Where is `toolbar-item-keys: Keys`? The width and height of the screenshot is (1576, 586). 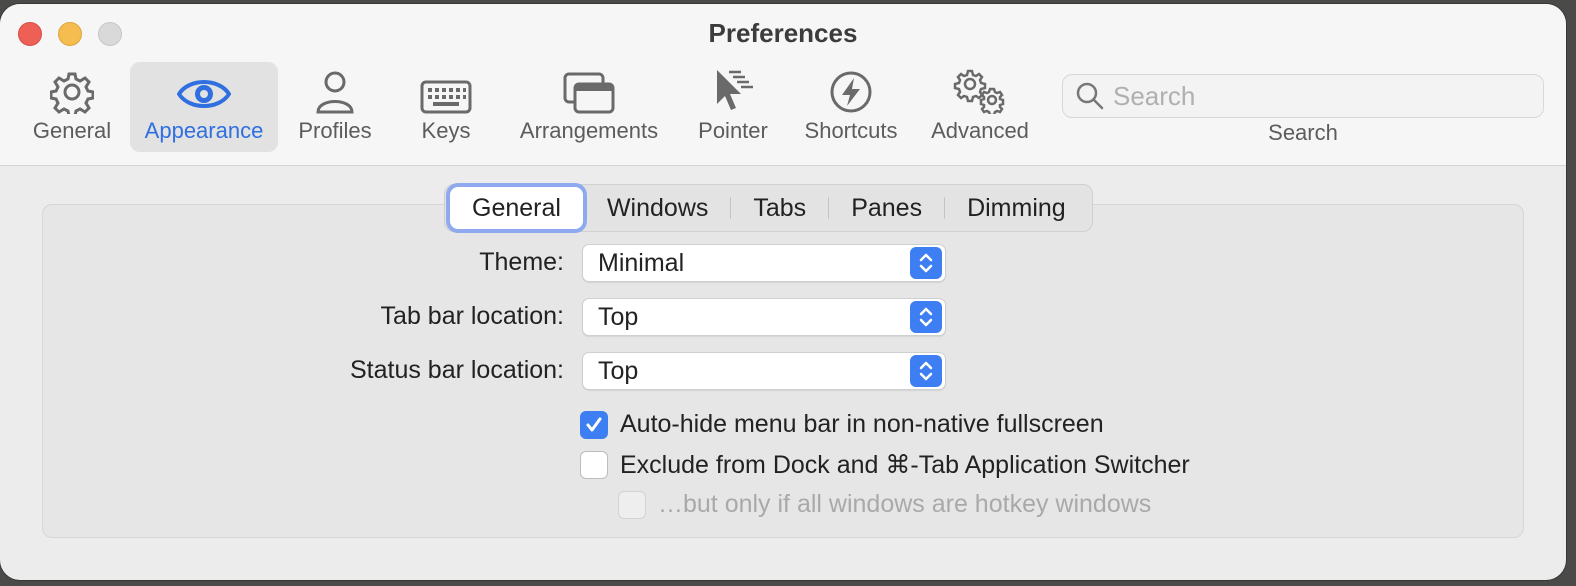
toolbar-item-keys: Keys is located at coordinates (446, 107).